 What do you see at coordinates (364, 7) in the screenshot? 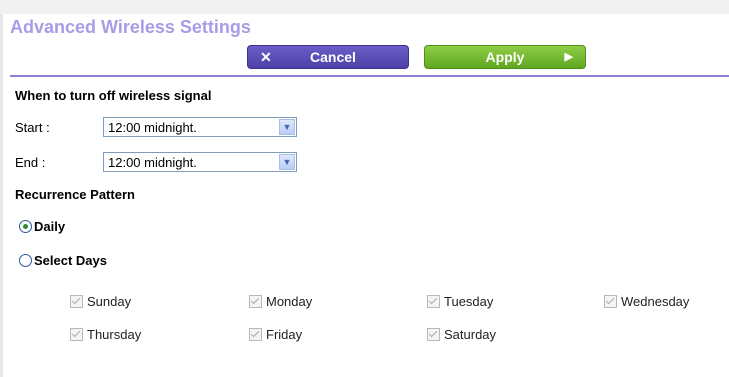
I see `top-strip` at bounding box center [364, 7].